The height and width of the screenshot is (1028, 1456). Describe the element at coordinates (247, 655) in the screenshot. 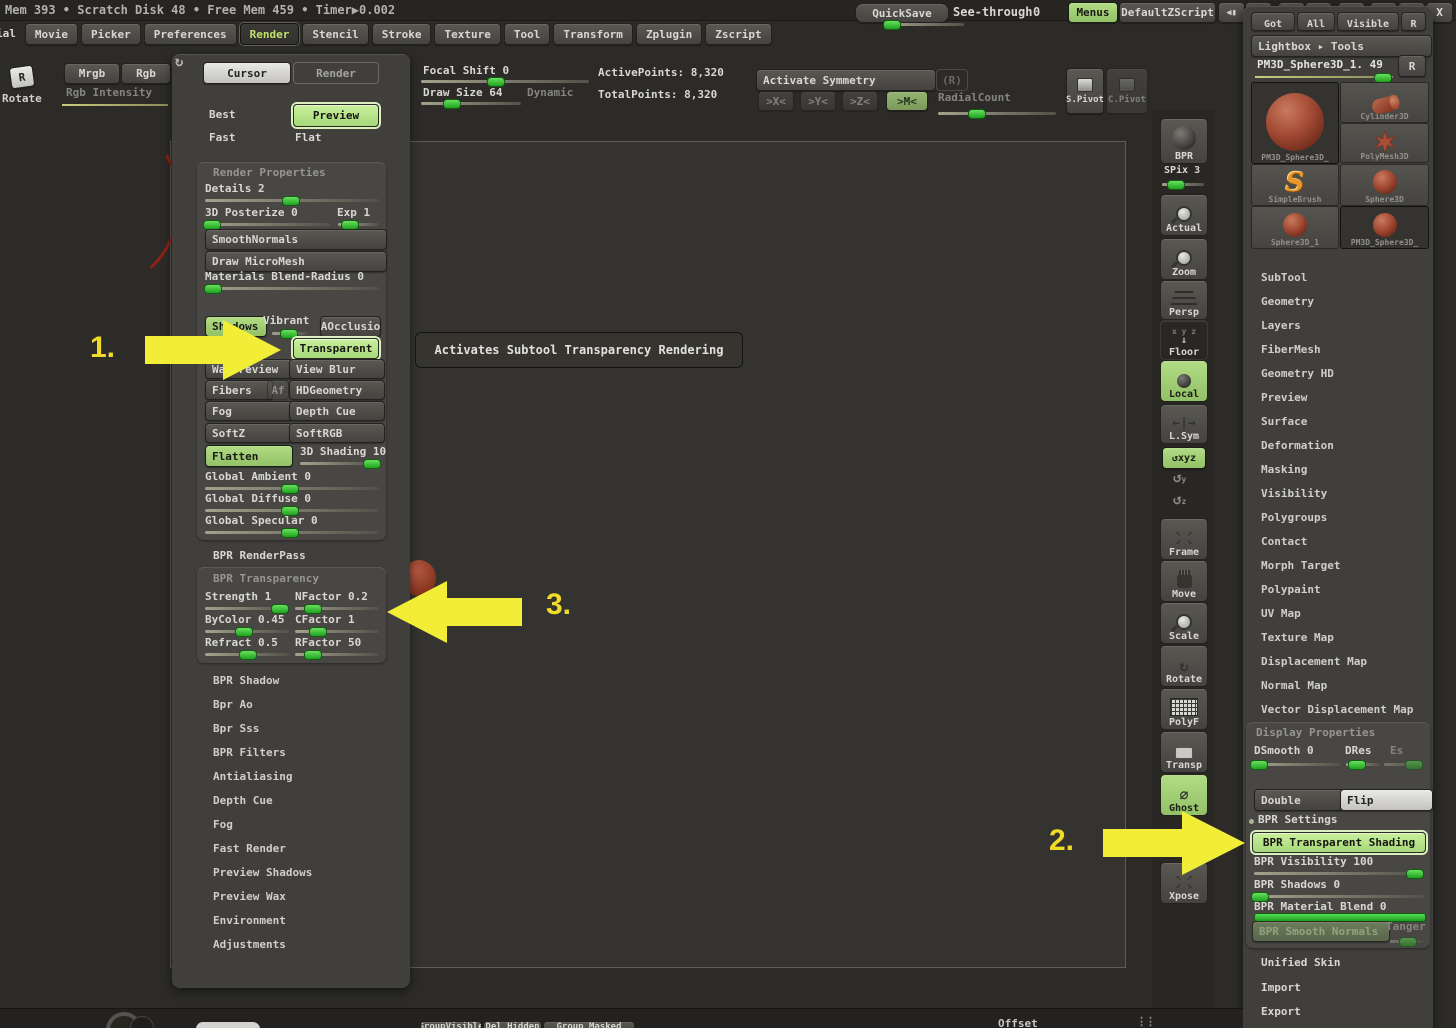

I see `refract-slider` at that location.